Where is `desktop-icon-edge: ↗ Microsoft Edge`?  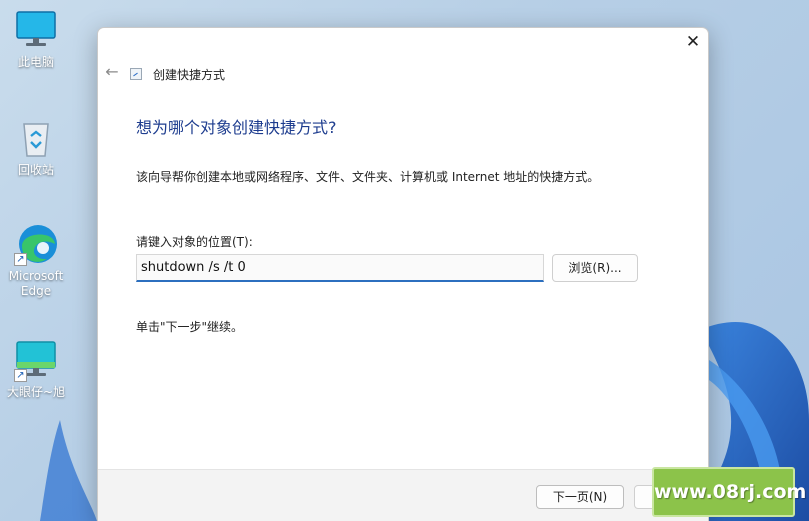 desktop-icon-edge: ↗ Microsoft Edge is located at coordinates (36, 260).